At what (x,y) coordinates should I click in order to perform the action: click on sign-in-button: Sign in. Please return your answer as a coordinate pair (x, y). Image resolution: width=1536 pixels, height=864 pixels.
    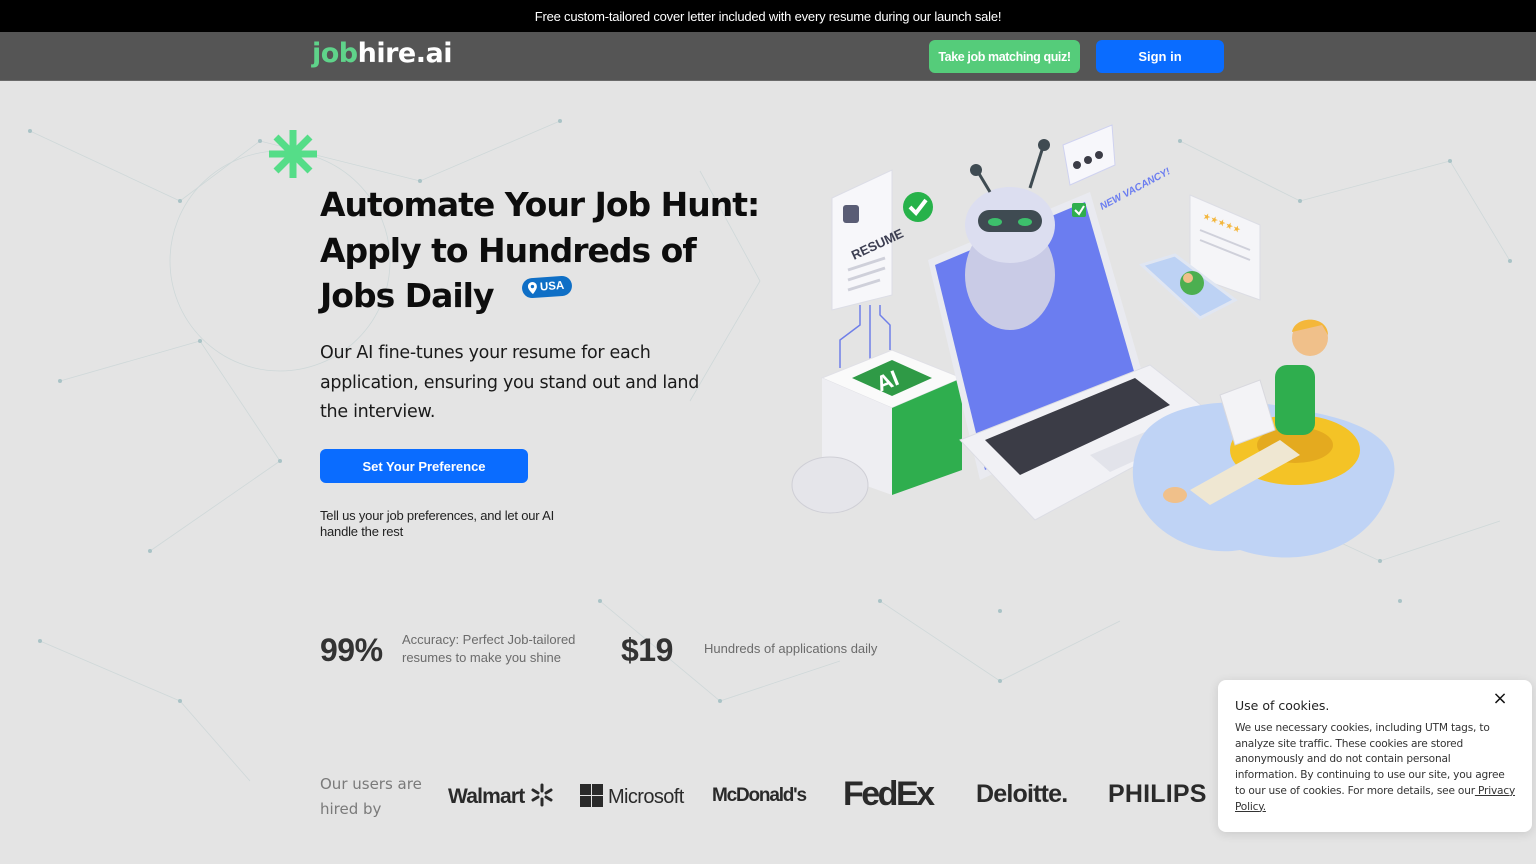
    Looking at the image, I should click on (1160, 56).